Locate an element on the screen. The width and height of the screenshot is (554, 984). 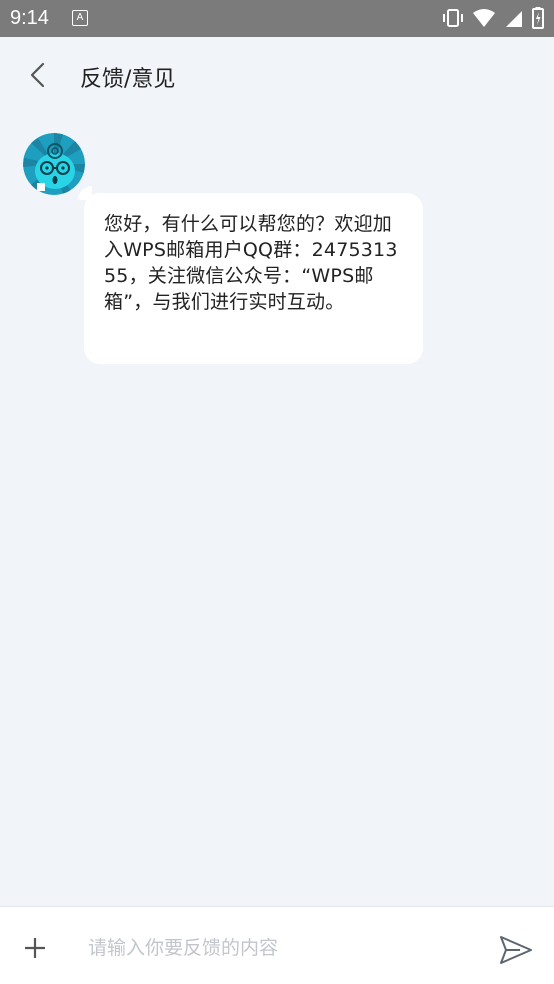
back-chevron-icon is located at coordinates (37, 75).